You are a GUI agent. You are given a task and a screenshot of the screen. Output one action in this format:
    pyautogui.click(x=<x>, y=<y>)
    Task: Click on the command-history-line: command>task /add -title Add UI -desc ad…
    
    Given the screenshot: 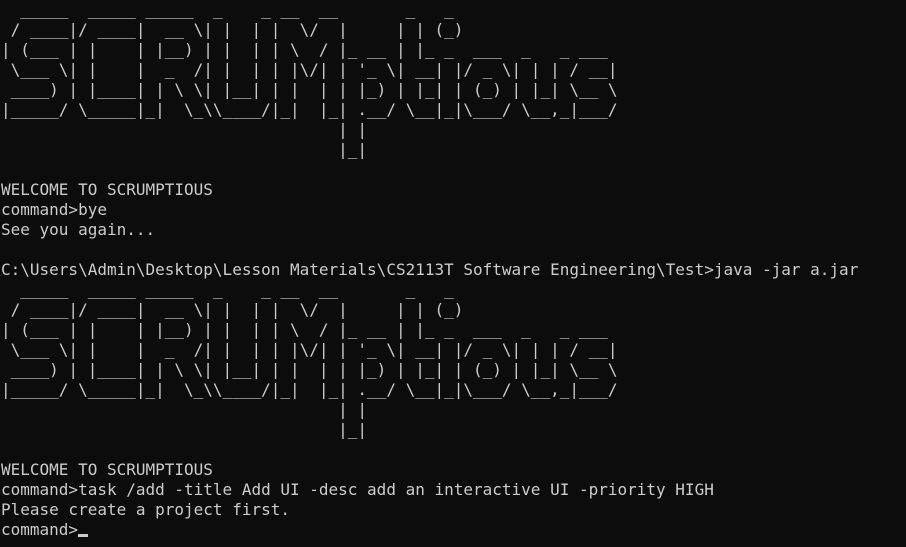 What is the action you would take?
    pyautogui.click(x=357, y=489)
    